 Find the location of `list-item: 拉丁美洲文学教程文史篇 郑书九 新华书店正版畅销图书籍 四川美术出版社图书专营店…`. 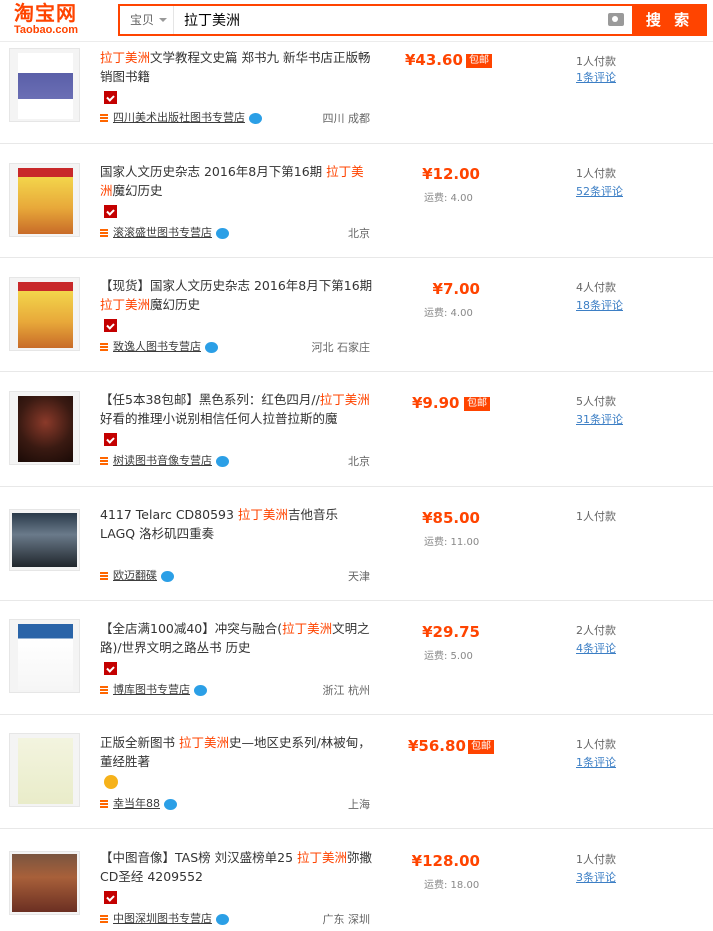

list-item: 拉丁美洲文学教程文史篇 郑书九 新华书店正版畅销图书籍 四川美术出版社图书专营店… is located at coordinates (356, 93).